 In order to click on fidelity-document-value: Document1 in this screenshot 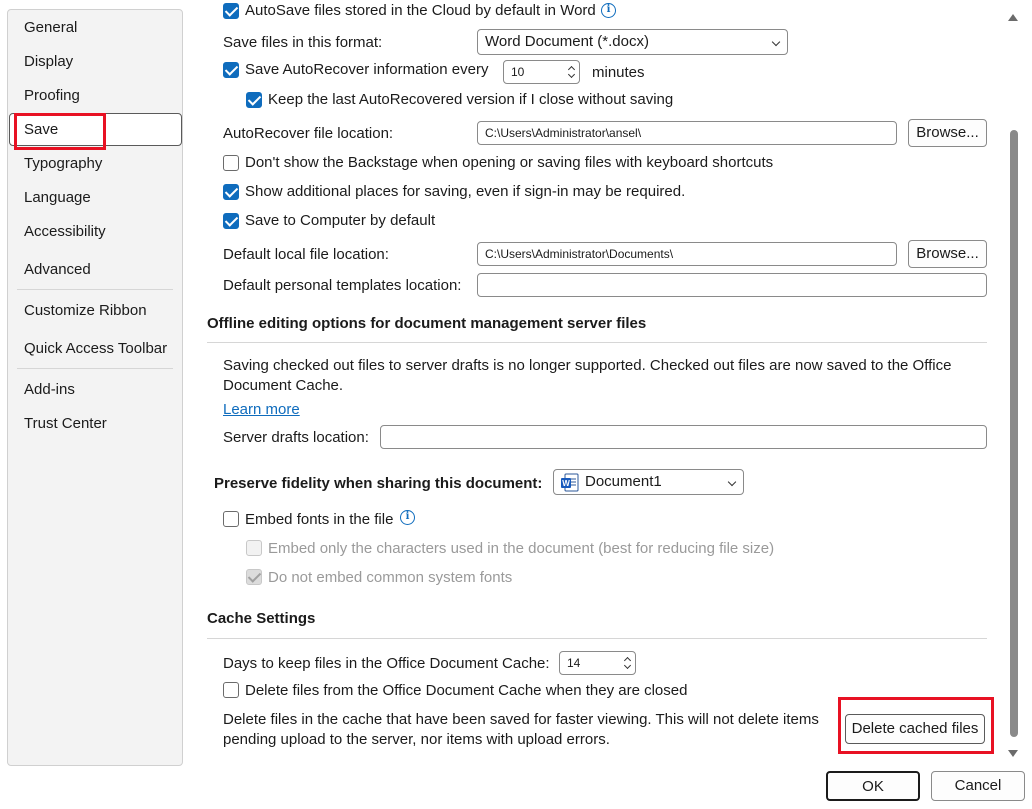, I will do `click(623, 481)`.